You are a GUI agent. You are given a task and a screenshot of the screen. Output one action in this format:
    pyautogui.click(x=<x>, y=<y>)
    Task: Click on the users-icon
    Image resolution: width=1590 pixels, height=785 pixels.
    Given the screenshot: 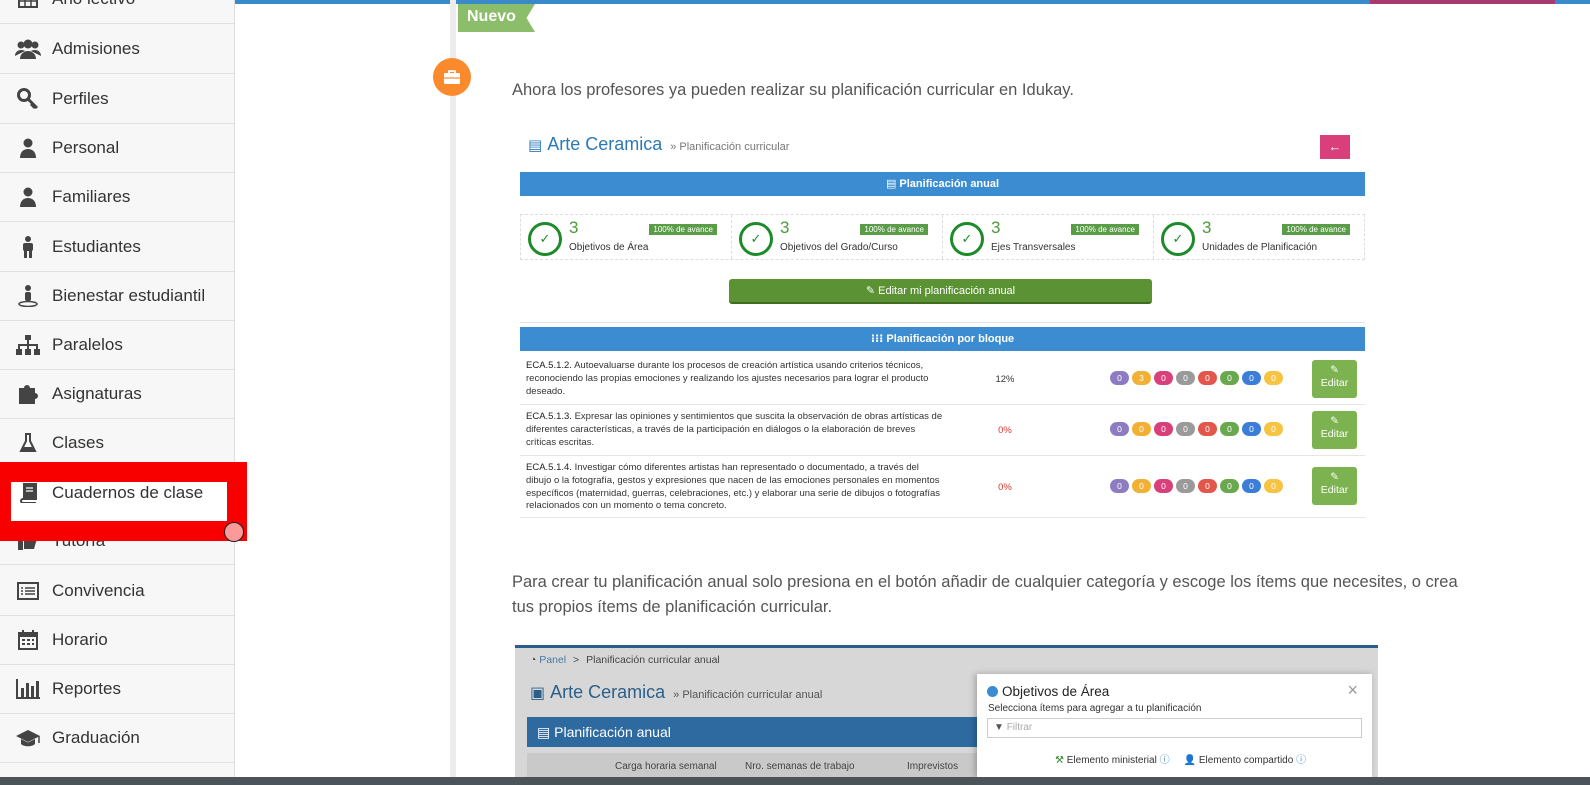 What is the action you would take?
    pyautogui.click(x=28, y=49)
    